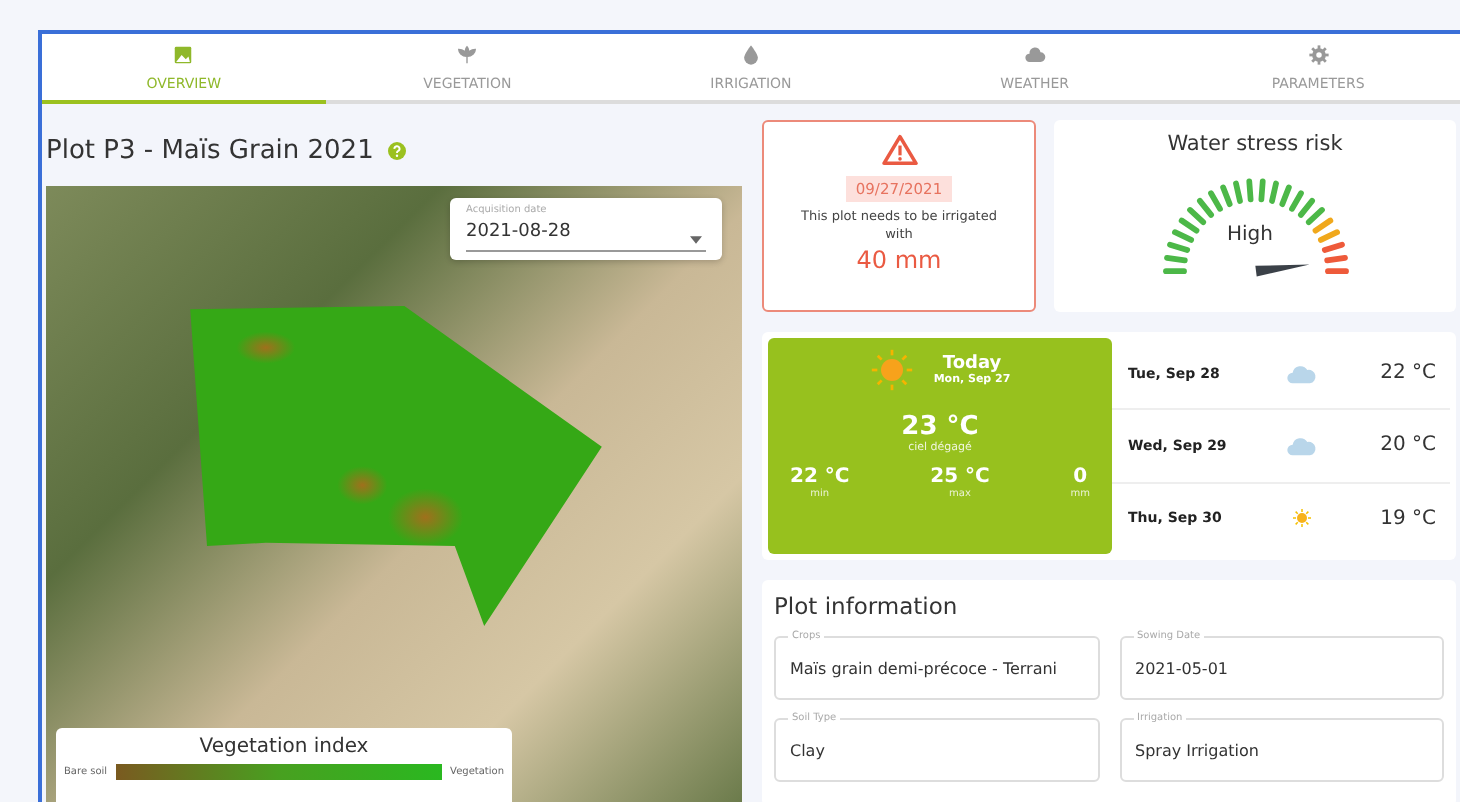  I want to click on legend-title: Vegetation index, so click(284, 747).